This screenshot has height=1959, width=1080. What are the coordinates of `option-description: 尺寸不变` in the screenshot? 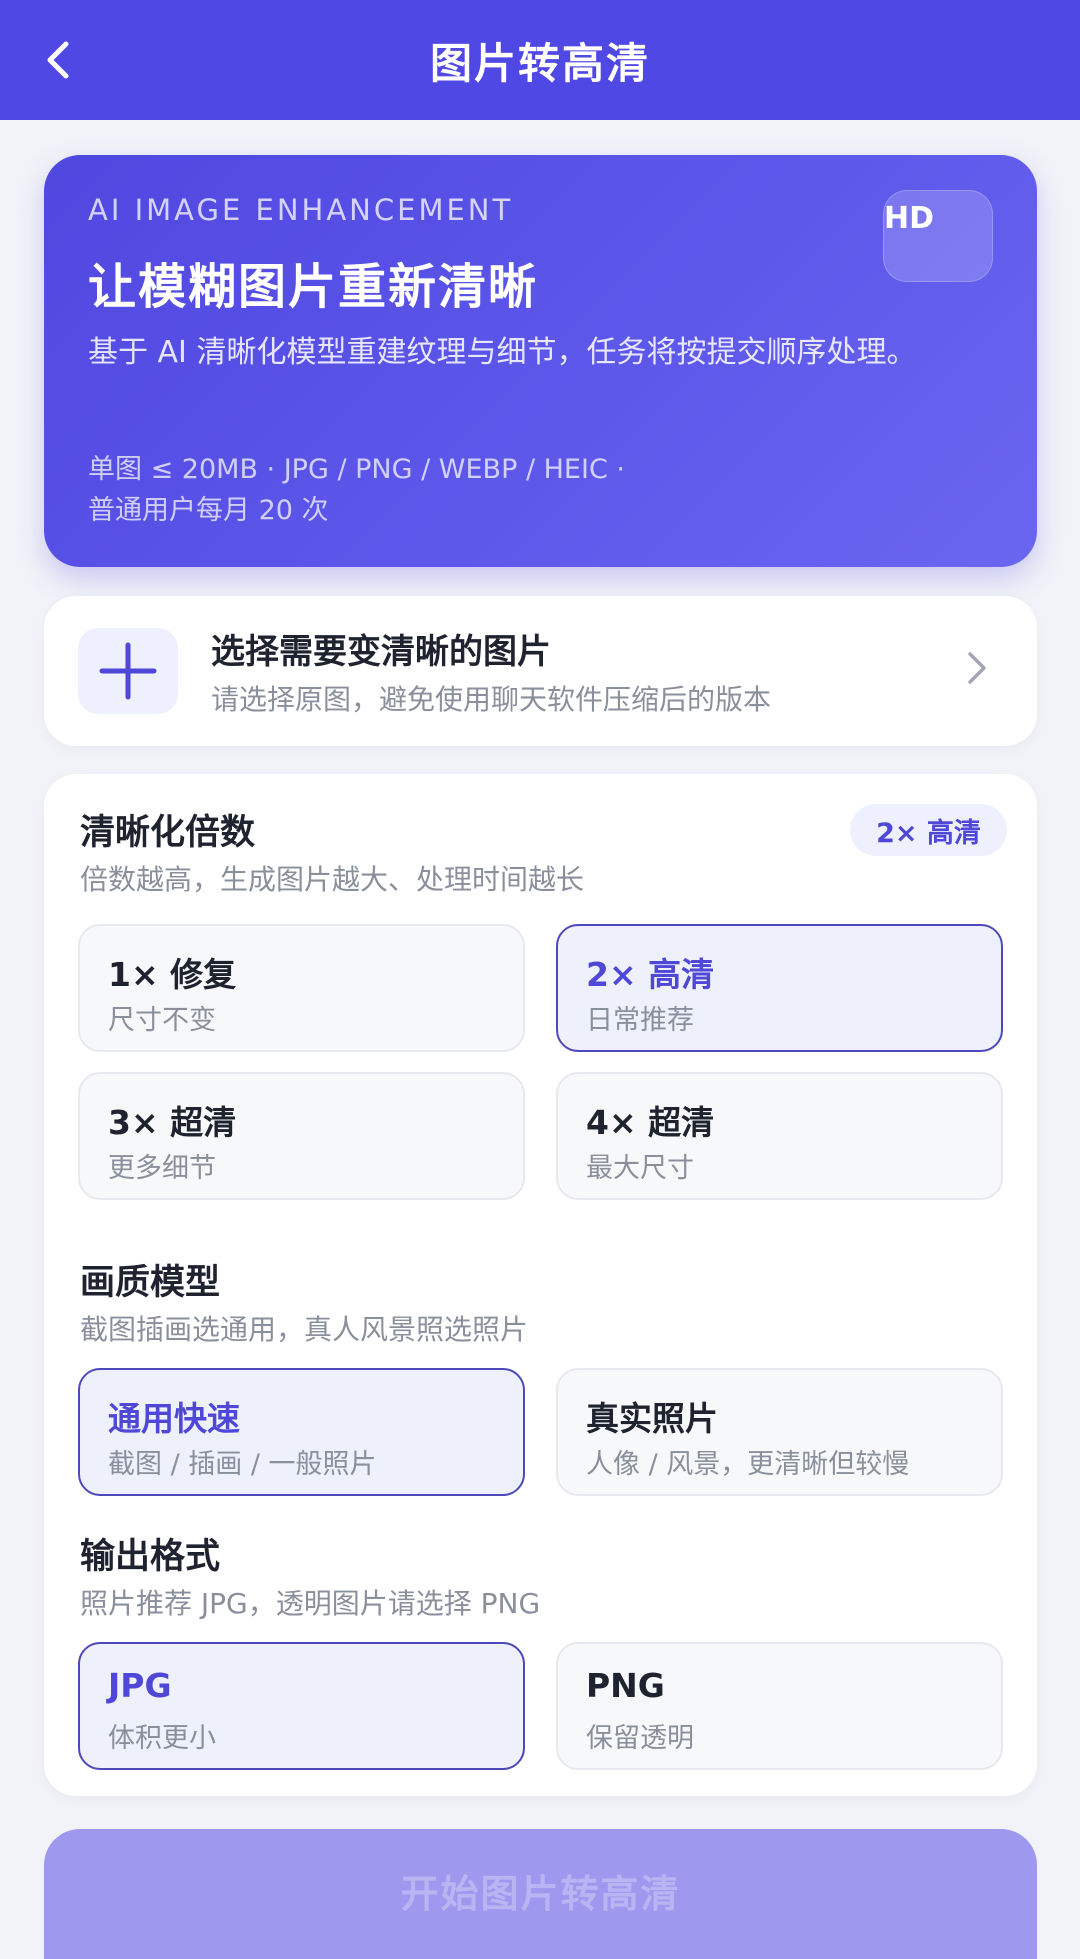 It's located at (162, 1020).